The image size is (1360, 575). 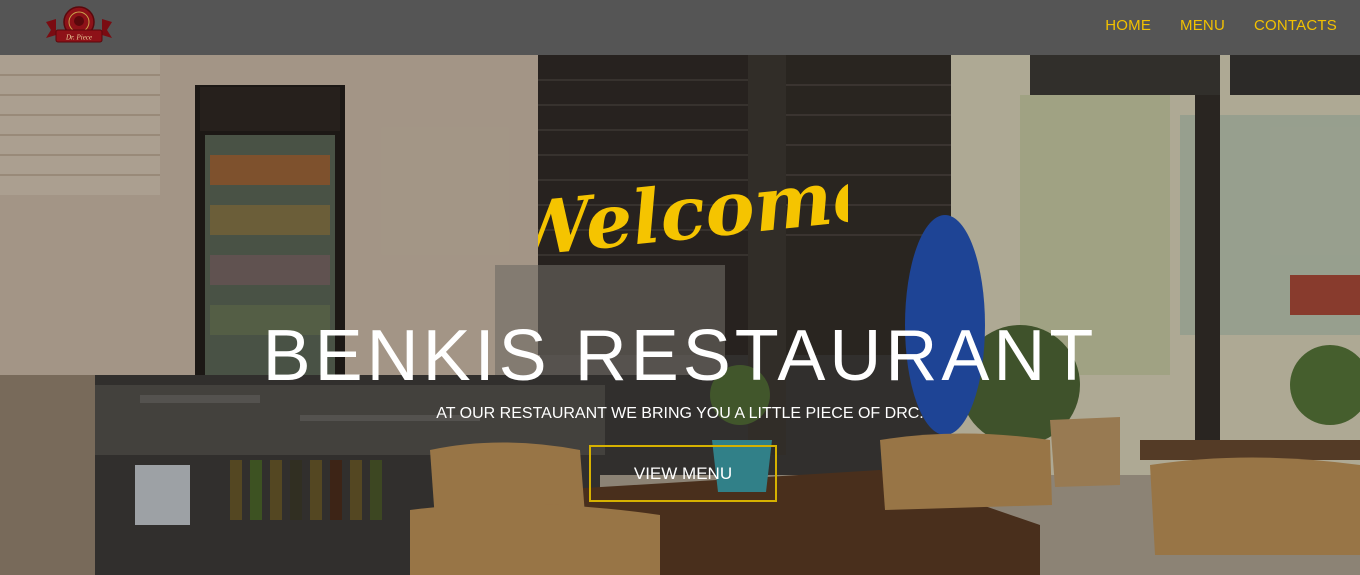 What do you see at coordinates (78, 38) in the screenshot?
I see `logo-text: Dr. Piece` at bounding box center [78, 38].